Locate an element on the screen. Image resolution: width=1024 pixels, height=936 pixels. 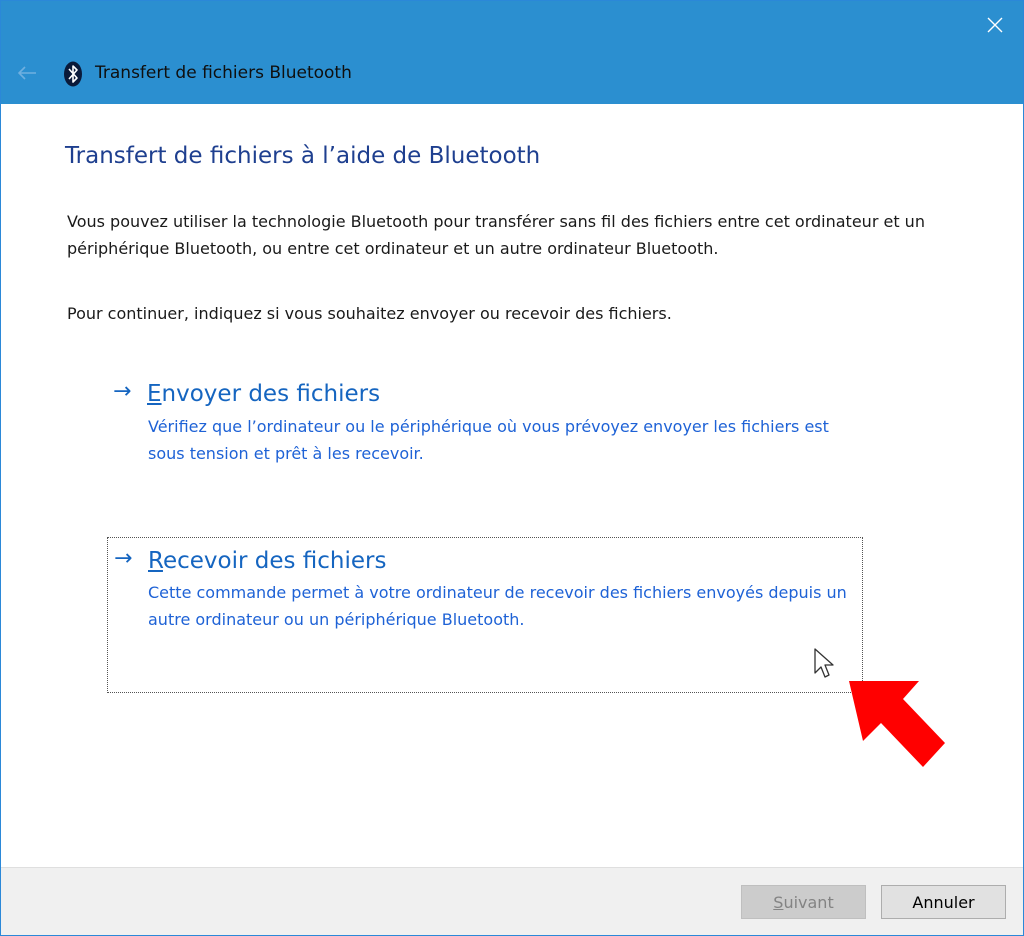
send-files-title: Envoyer des fichiers is located at coordinates (263, 394).